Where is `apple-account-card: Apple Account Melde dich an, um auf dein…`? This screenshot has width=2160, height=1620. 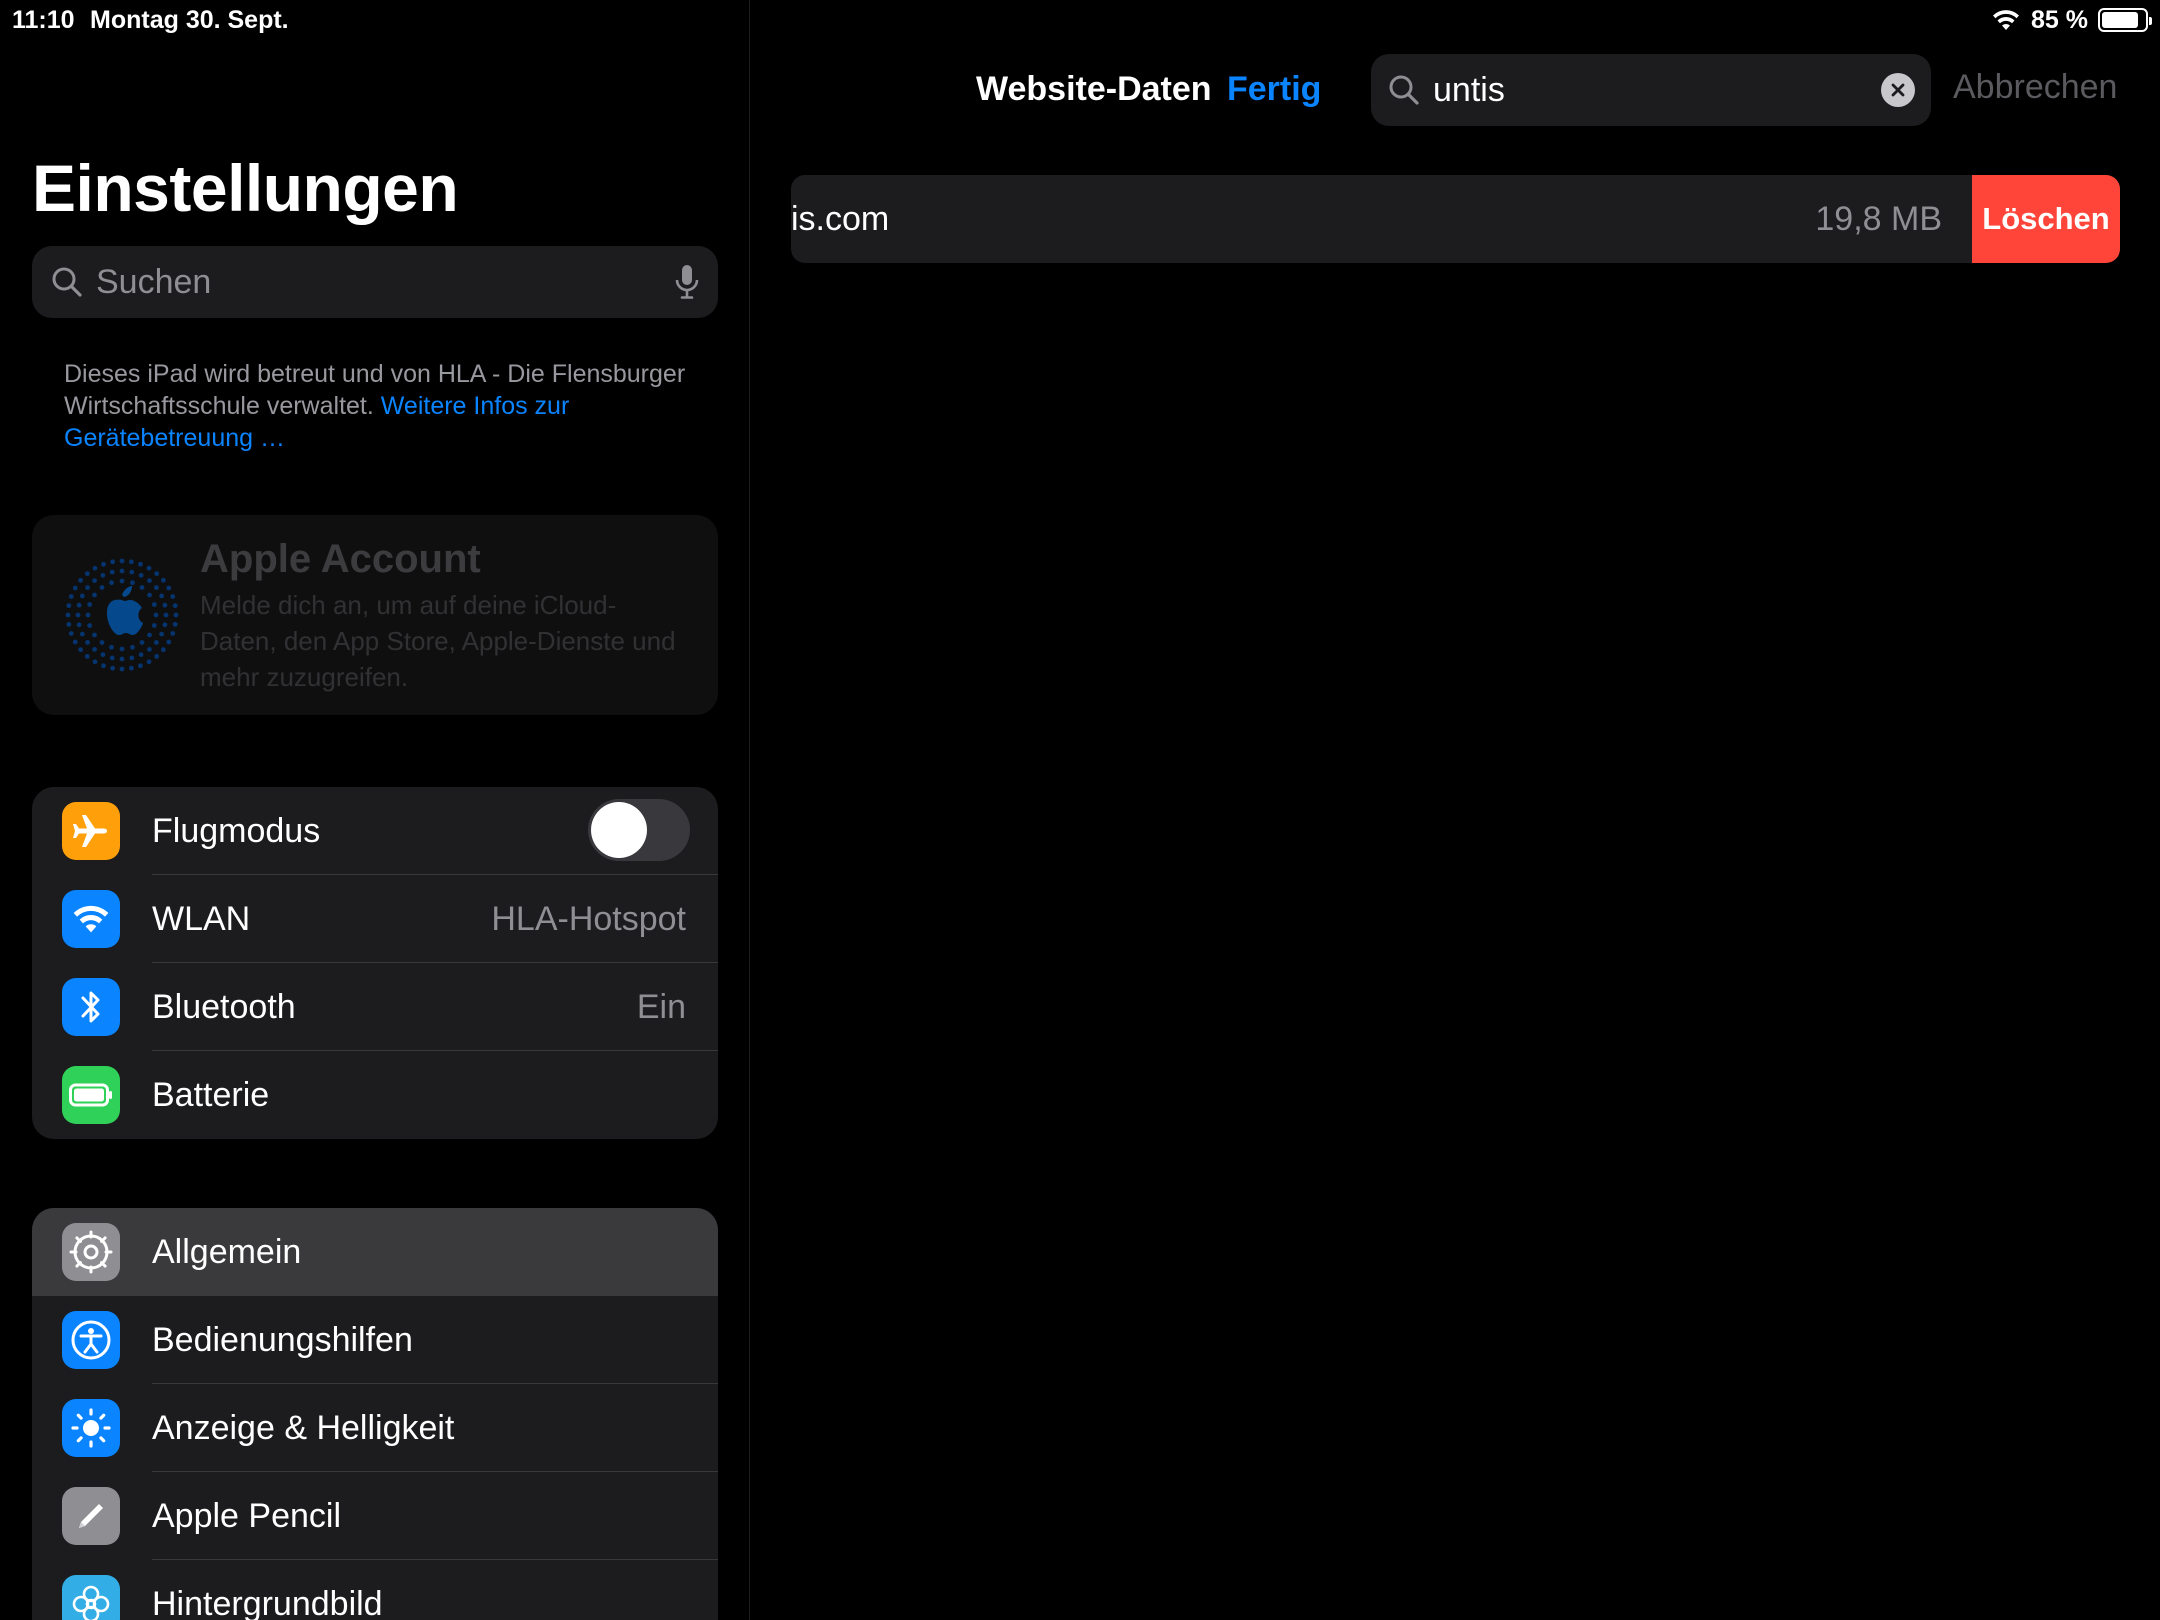
apple-account-card: Apple Account Melde dich an, um auf dein… is located at coordinates (375, 615).